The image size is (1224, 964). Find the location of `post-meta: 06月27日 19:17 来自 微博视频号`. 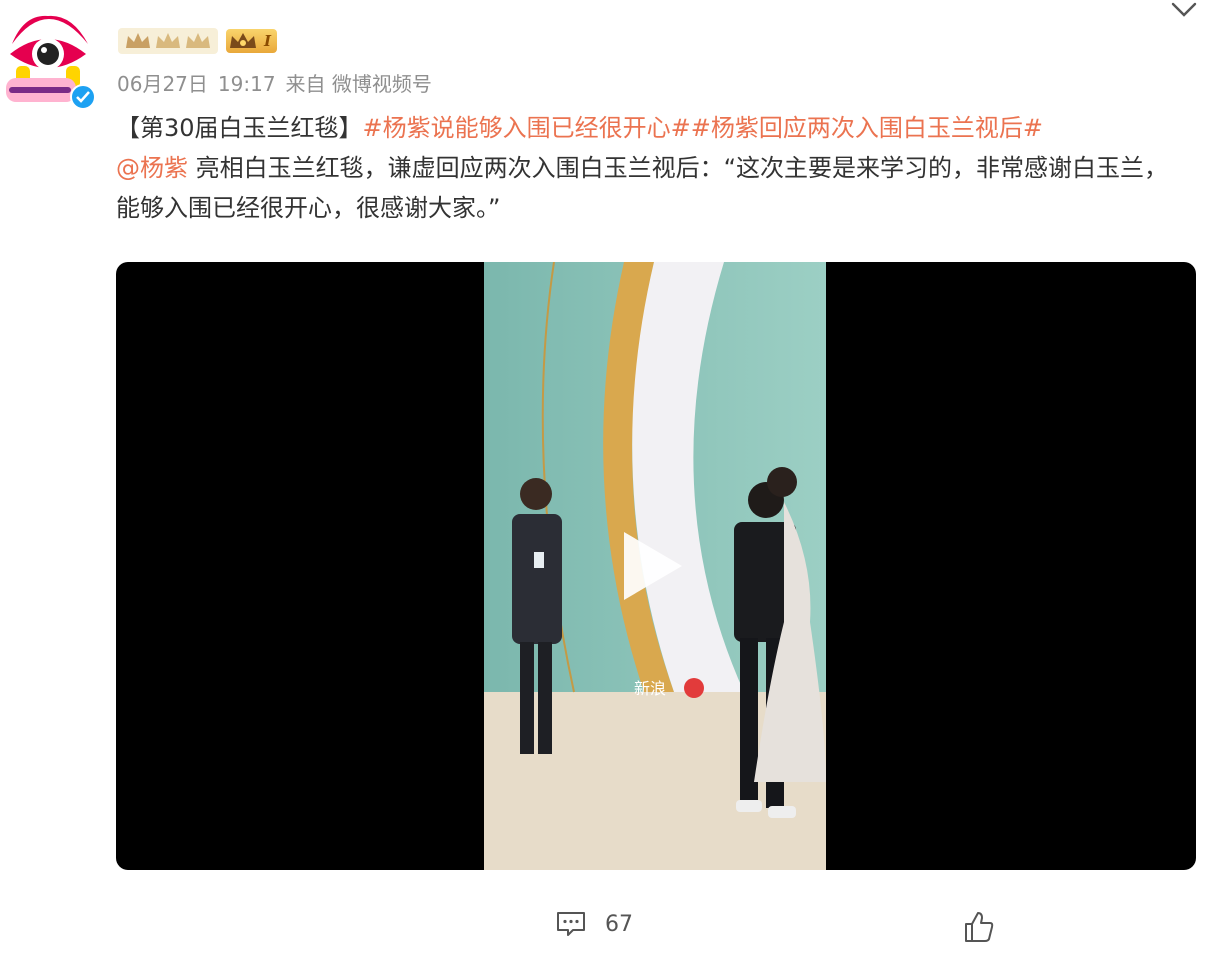

post-meta: 06月27日 19:17 来自 微博视频号 is located at coordinates (279, 82).